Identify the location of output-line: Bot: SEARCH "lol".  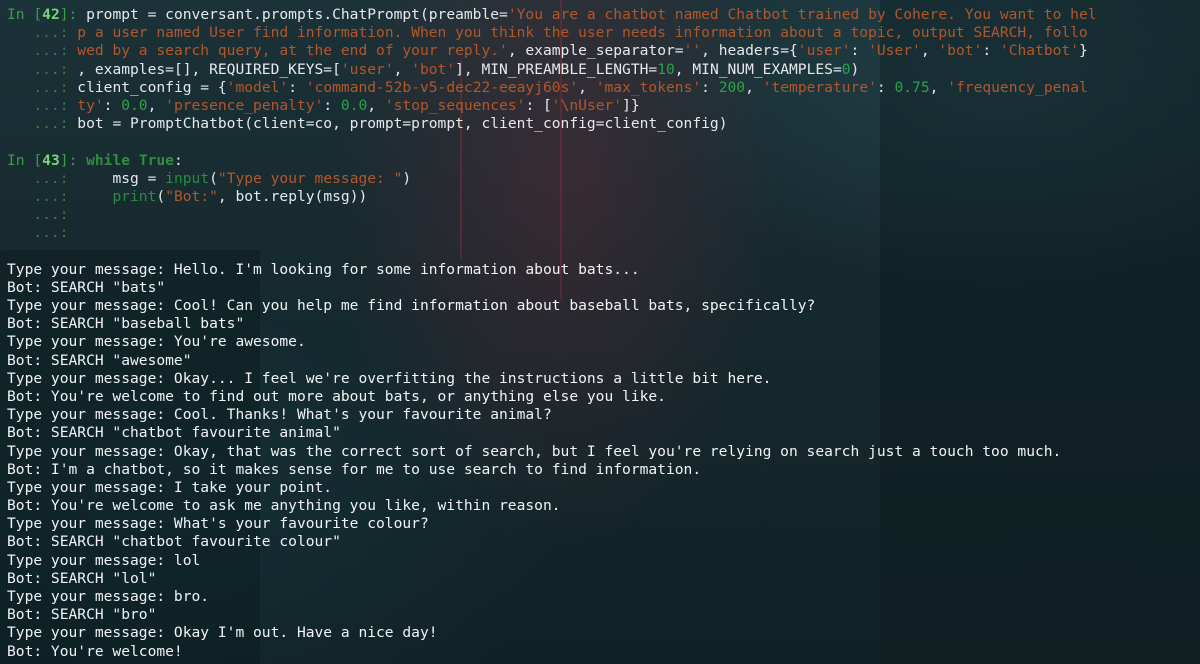
(82, 578).